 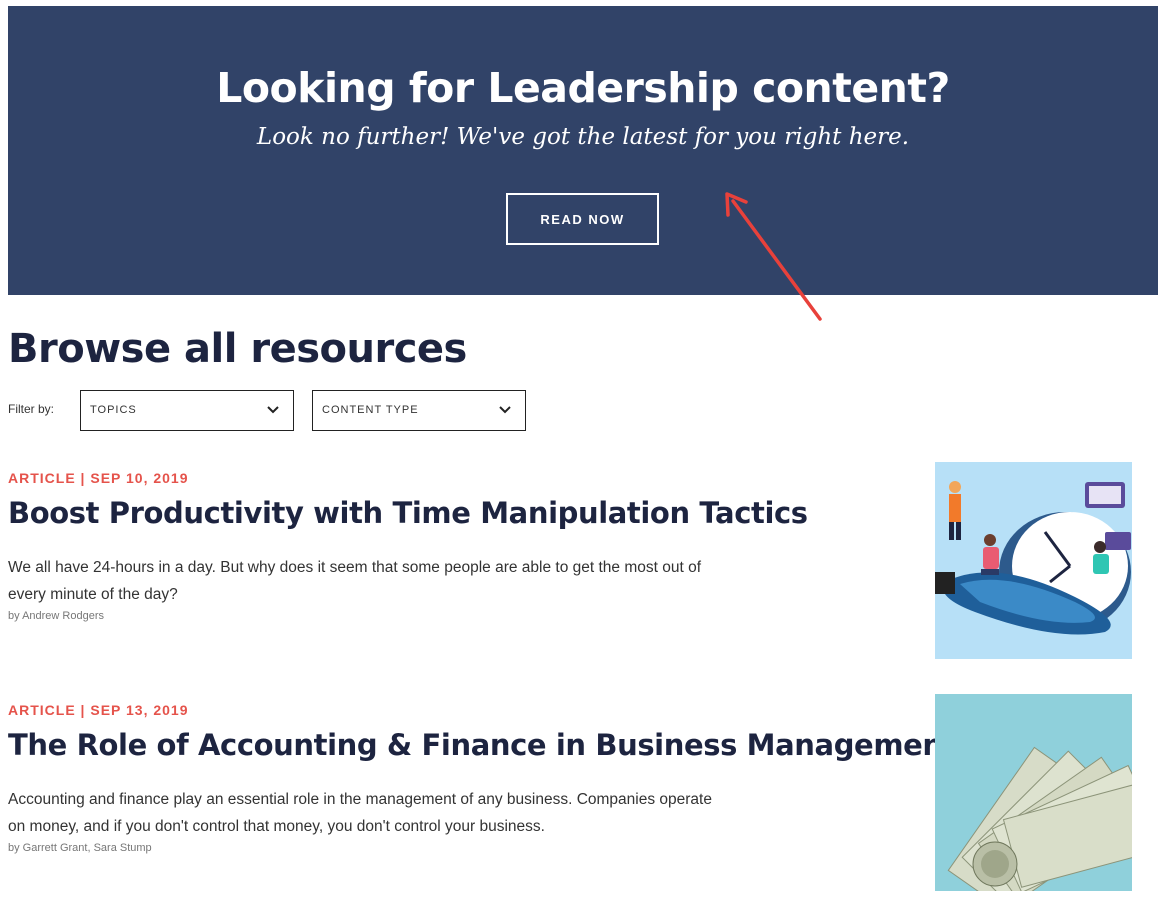 What do you see at coordinates (237, 349) in the screenshot?
I see `browse-title: Browse all resources` at bounding box center [237, 349].